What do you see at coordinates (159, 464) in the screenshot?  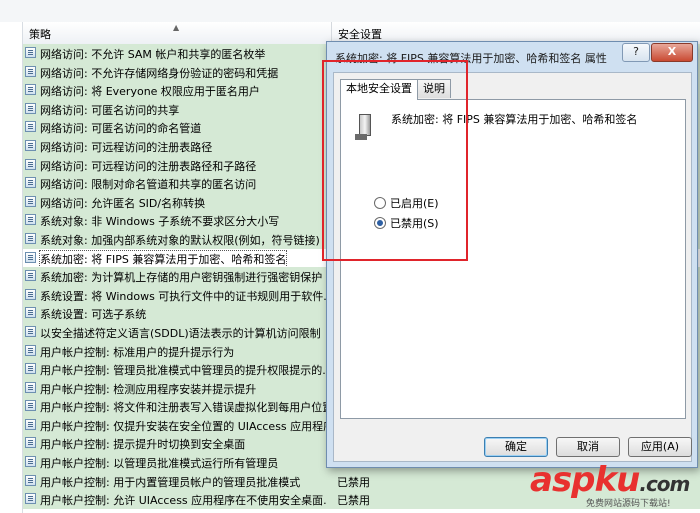 I see `policy-label: 用户帐户控制: 以管理员批准模式运行所有管理员` at bounding box center [159, 464].